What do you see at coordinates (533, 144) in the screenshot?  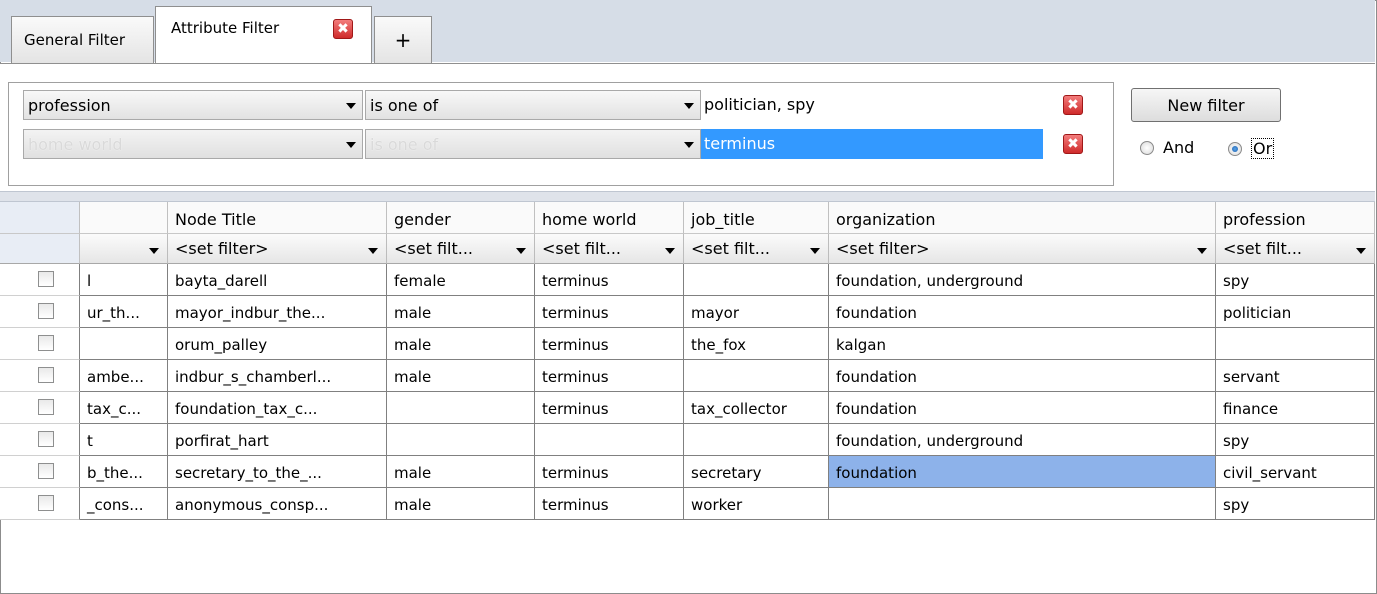 I see `filter-operator-dropdown-disabled: is one of` at bounding box center [533, 144].